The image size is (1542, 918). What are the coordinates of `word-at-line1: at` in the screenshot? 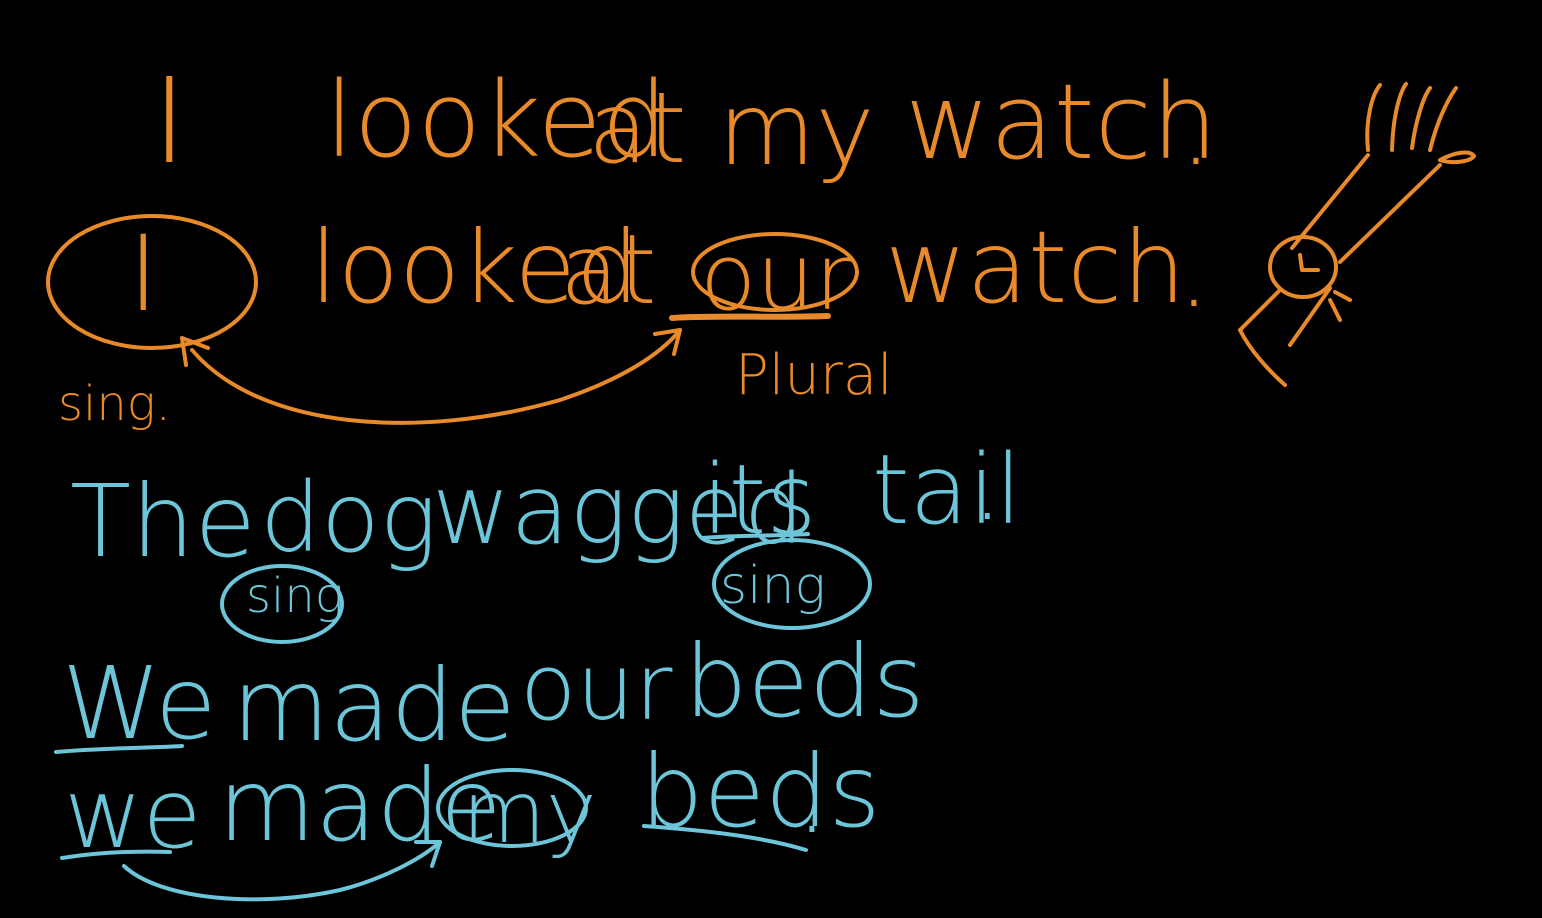 It's located at (637, 129).